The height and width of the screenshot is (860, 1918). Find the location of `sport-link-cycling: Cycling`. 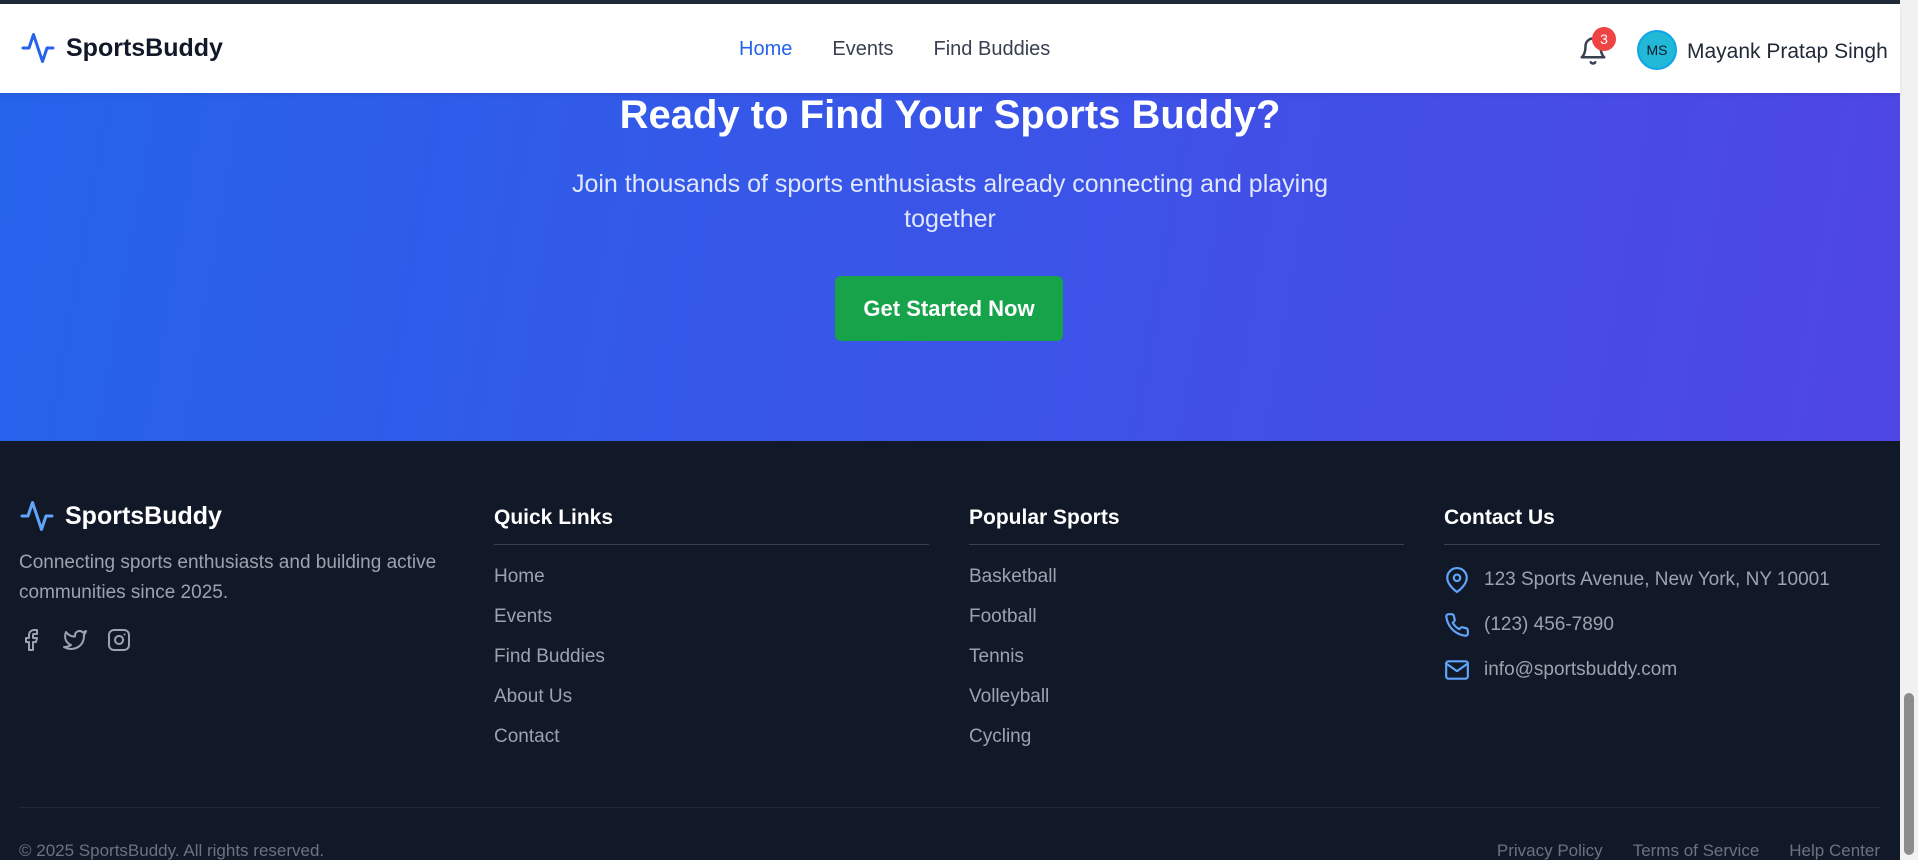

sport-link-cycling: Cycling is located at coordinates (1186, 737).